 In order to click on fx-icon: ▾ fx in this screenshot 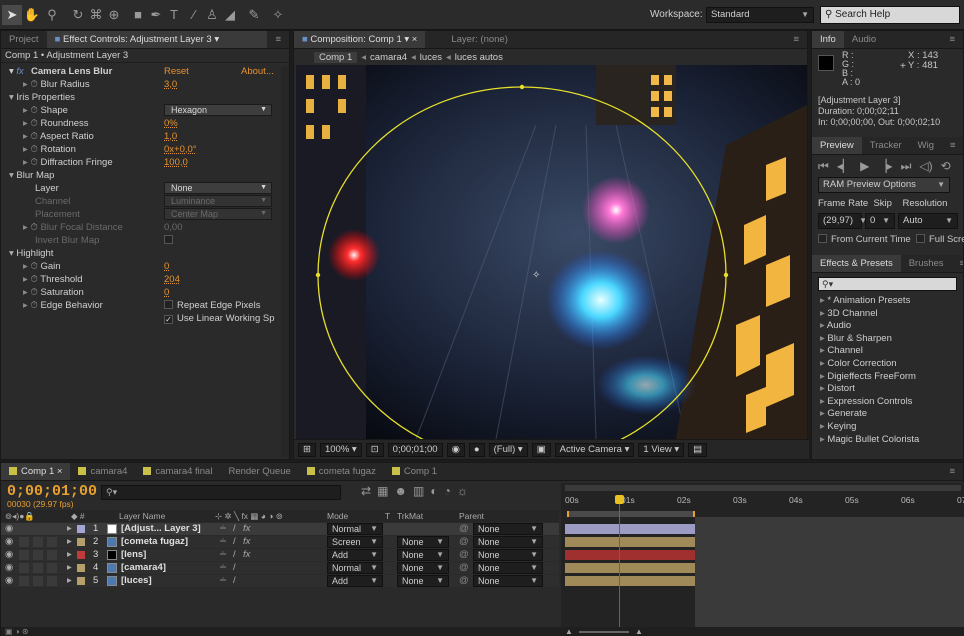, I will do `click(16, 71)`.